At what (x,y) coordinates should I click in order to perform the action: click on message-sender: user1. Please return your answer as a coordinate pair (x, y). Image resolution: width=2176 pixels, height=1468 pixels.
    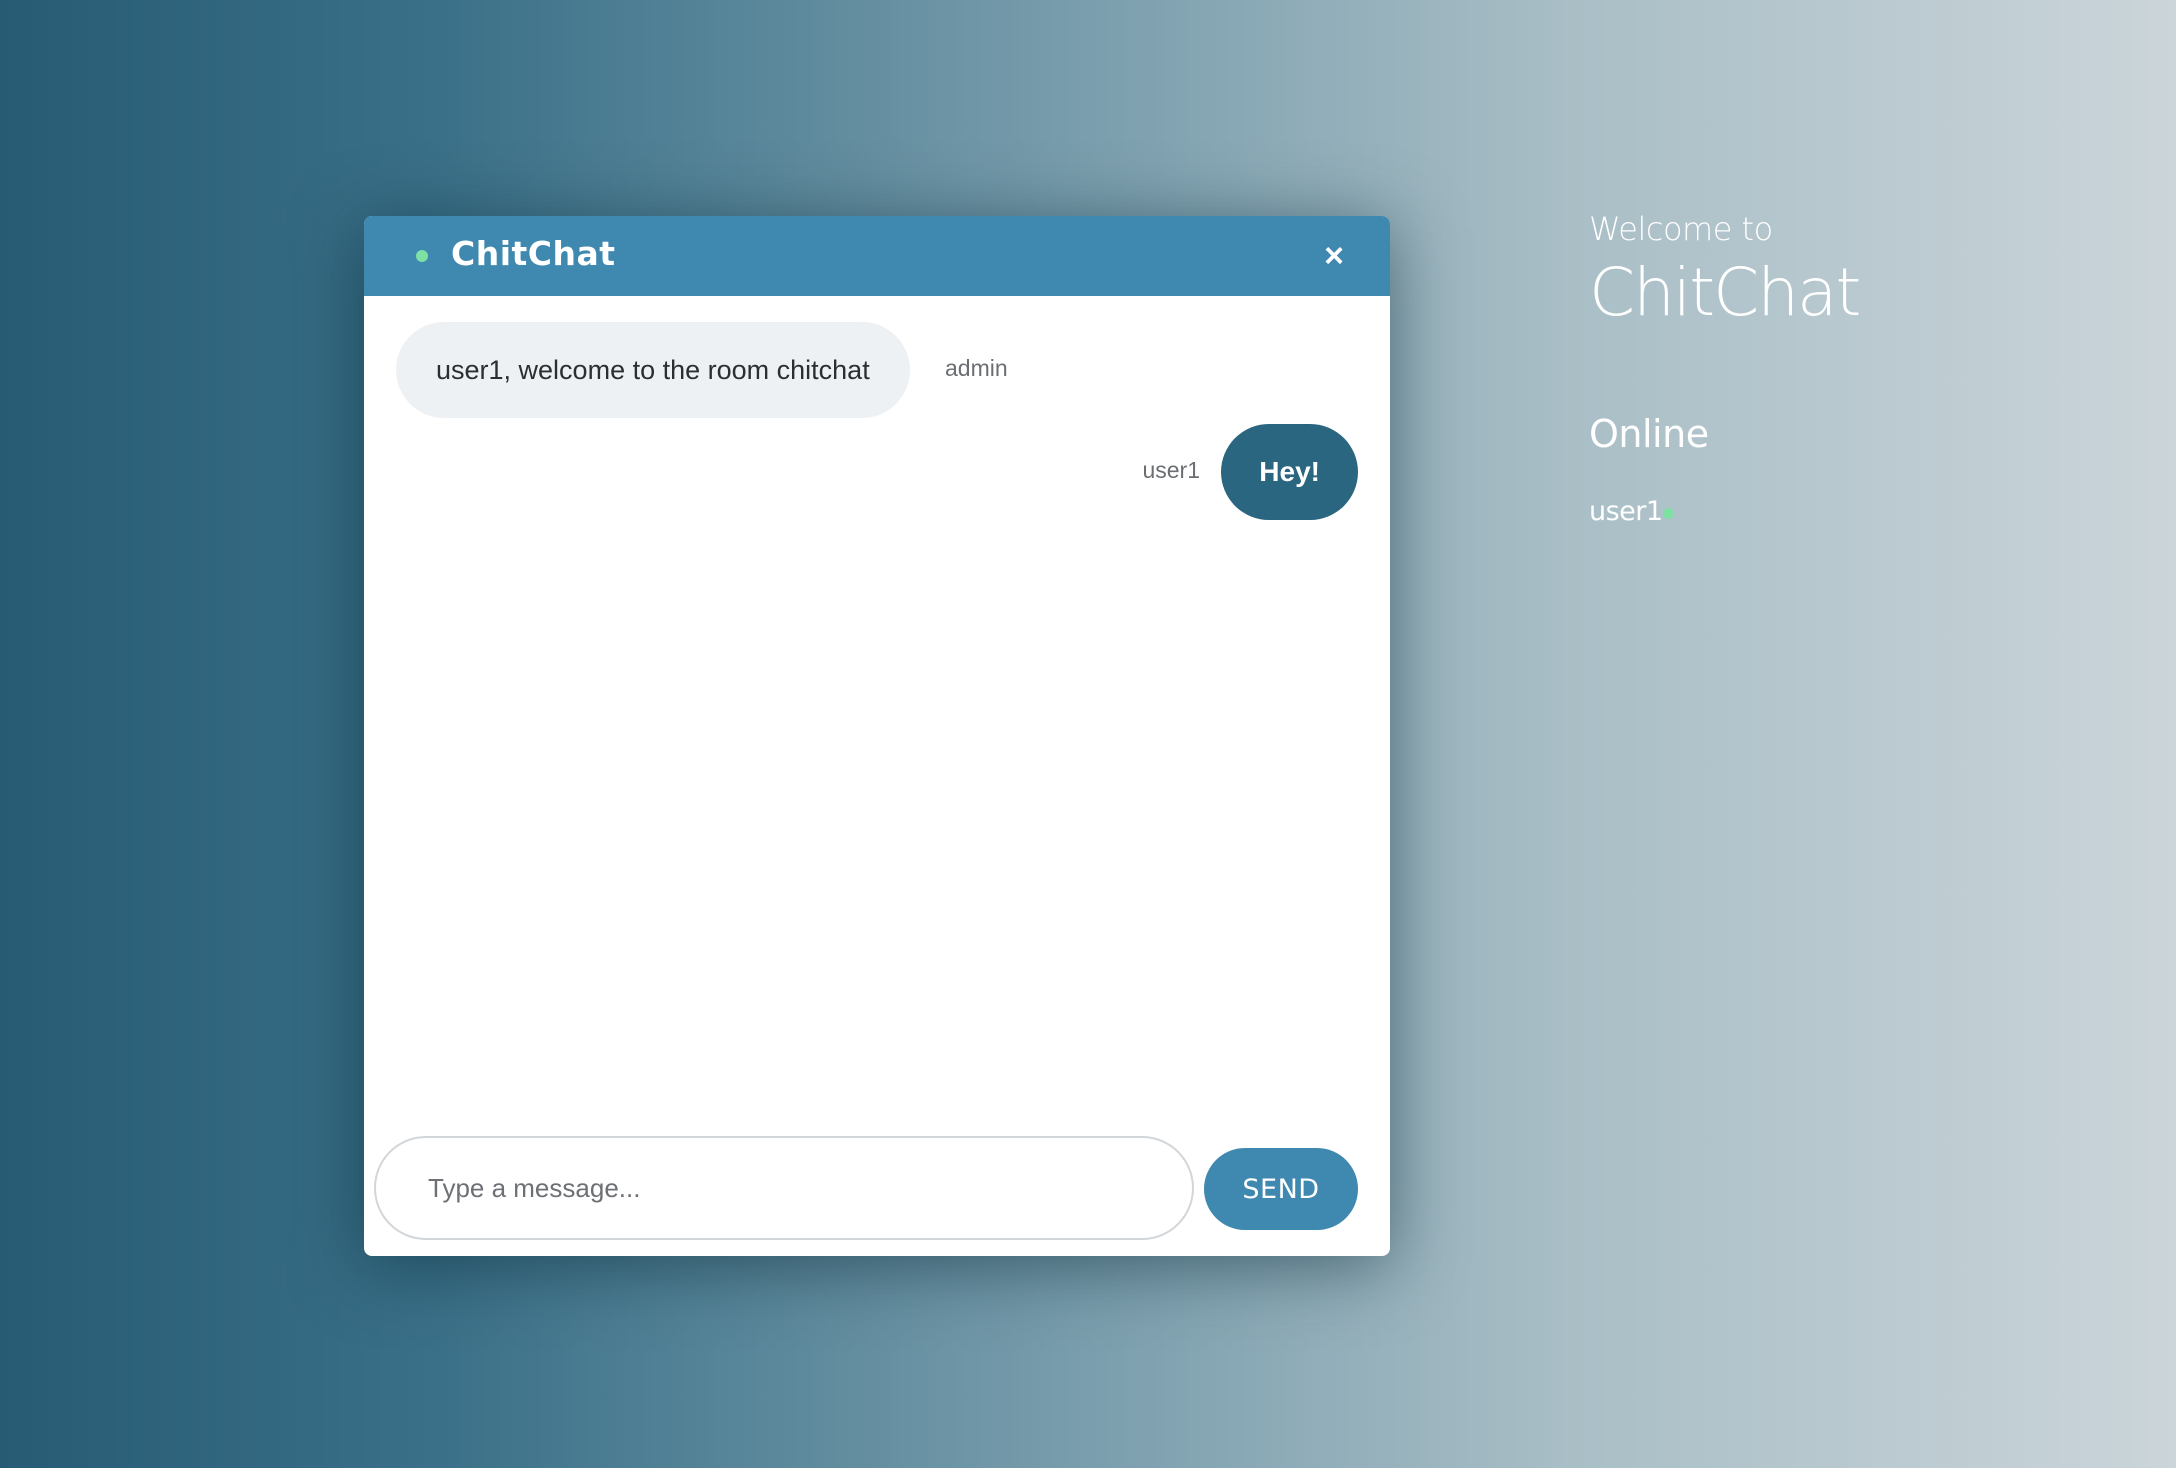
    Looking at the image, I should click on (1171, 470).